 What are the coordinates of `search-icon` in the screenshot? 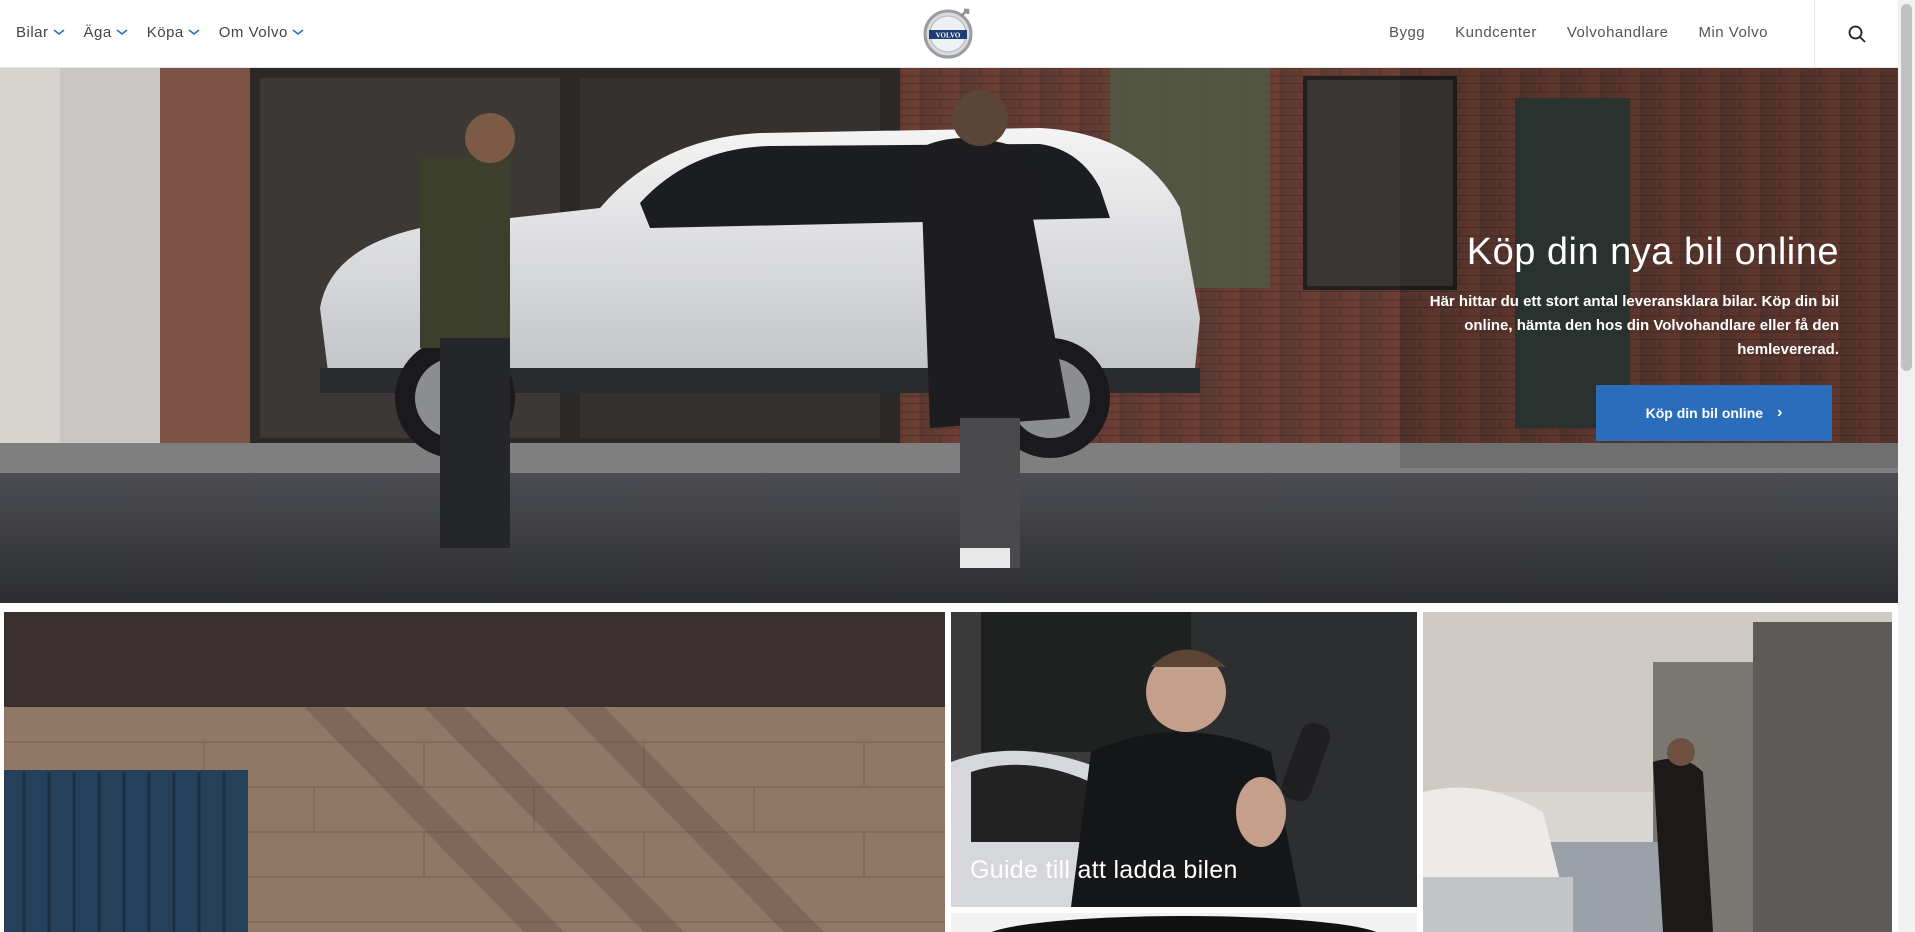 It's located at (1857, 34).